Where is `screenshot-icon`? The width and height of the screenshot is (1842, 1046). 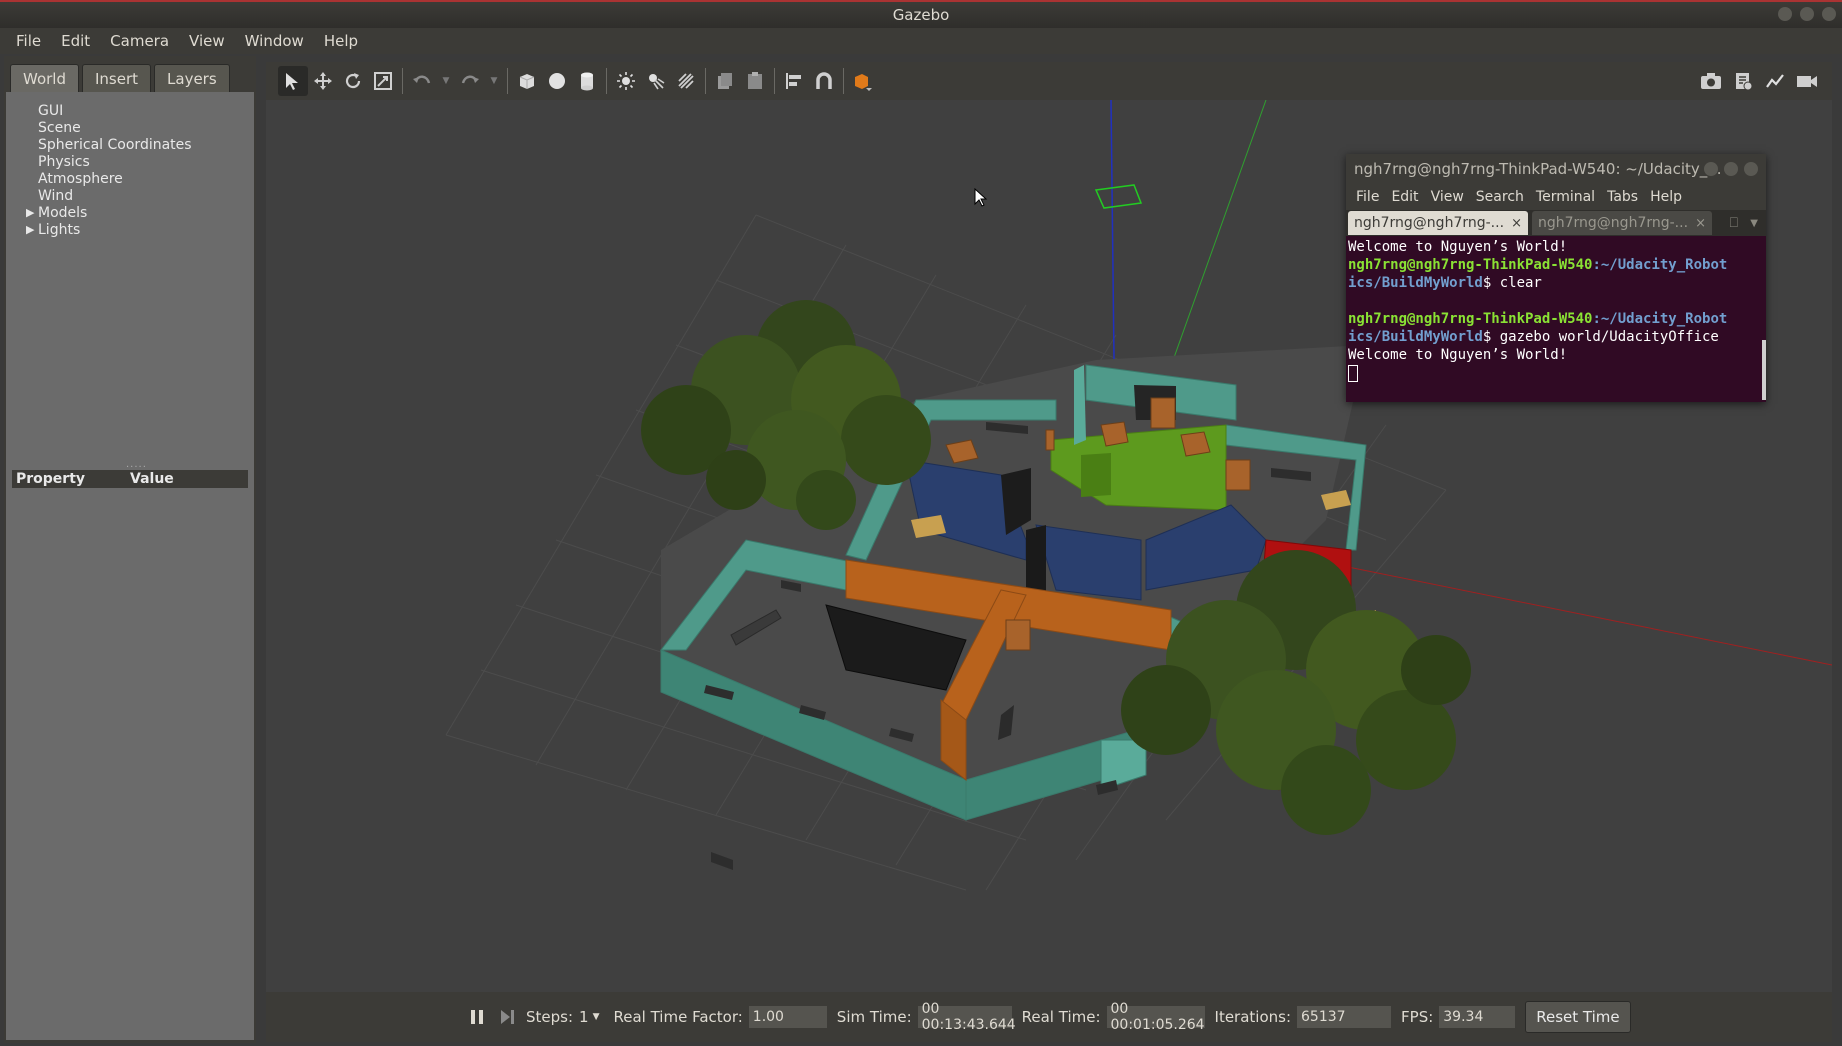 screenshot-icon is located at coordinates (1711, 81).